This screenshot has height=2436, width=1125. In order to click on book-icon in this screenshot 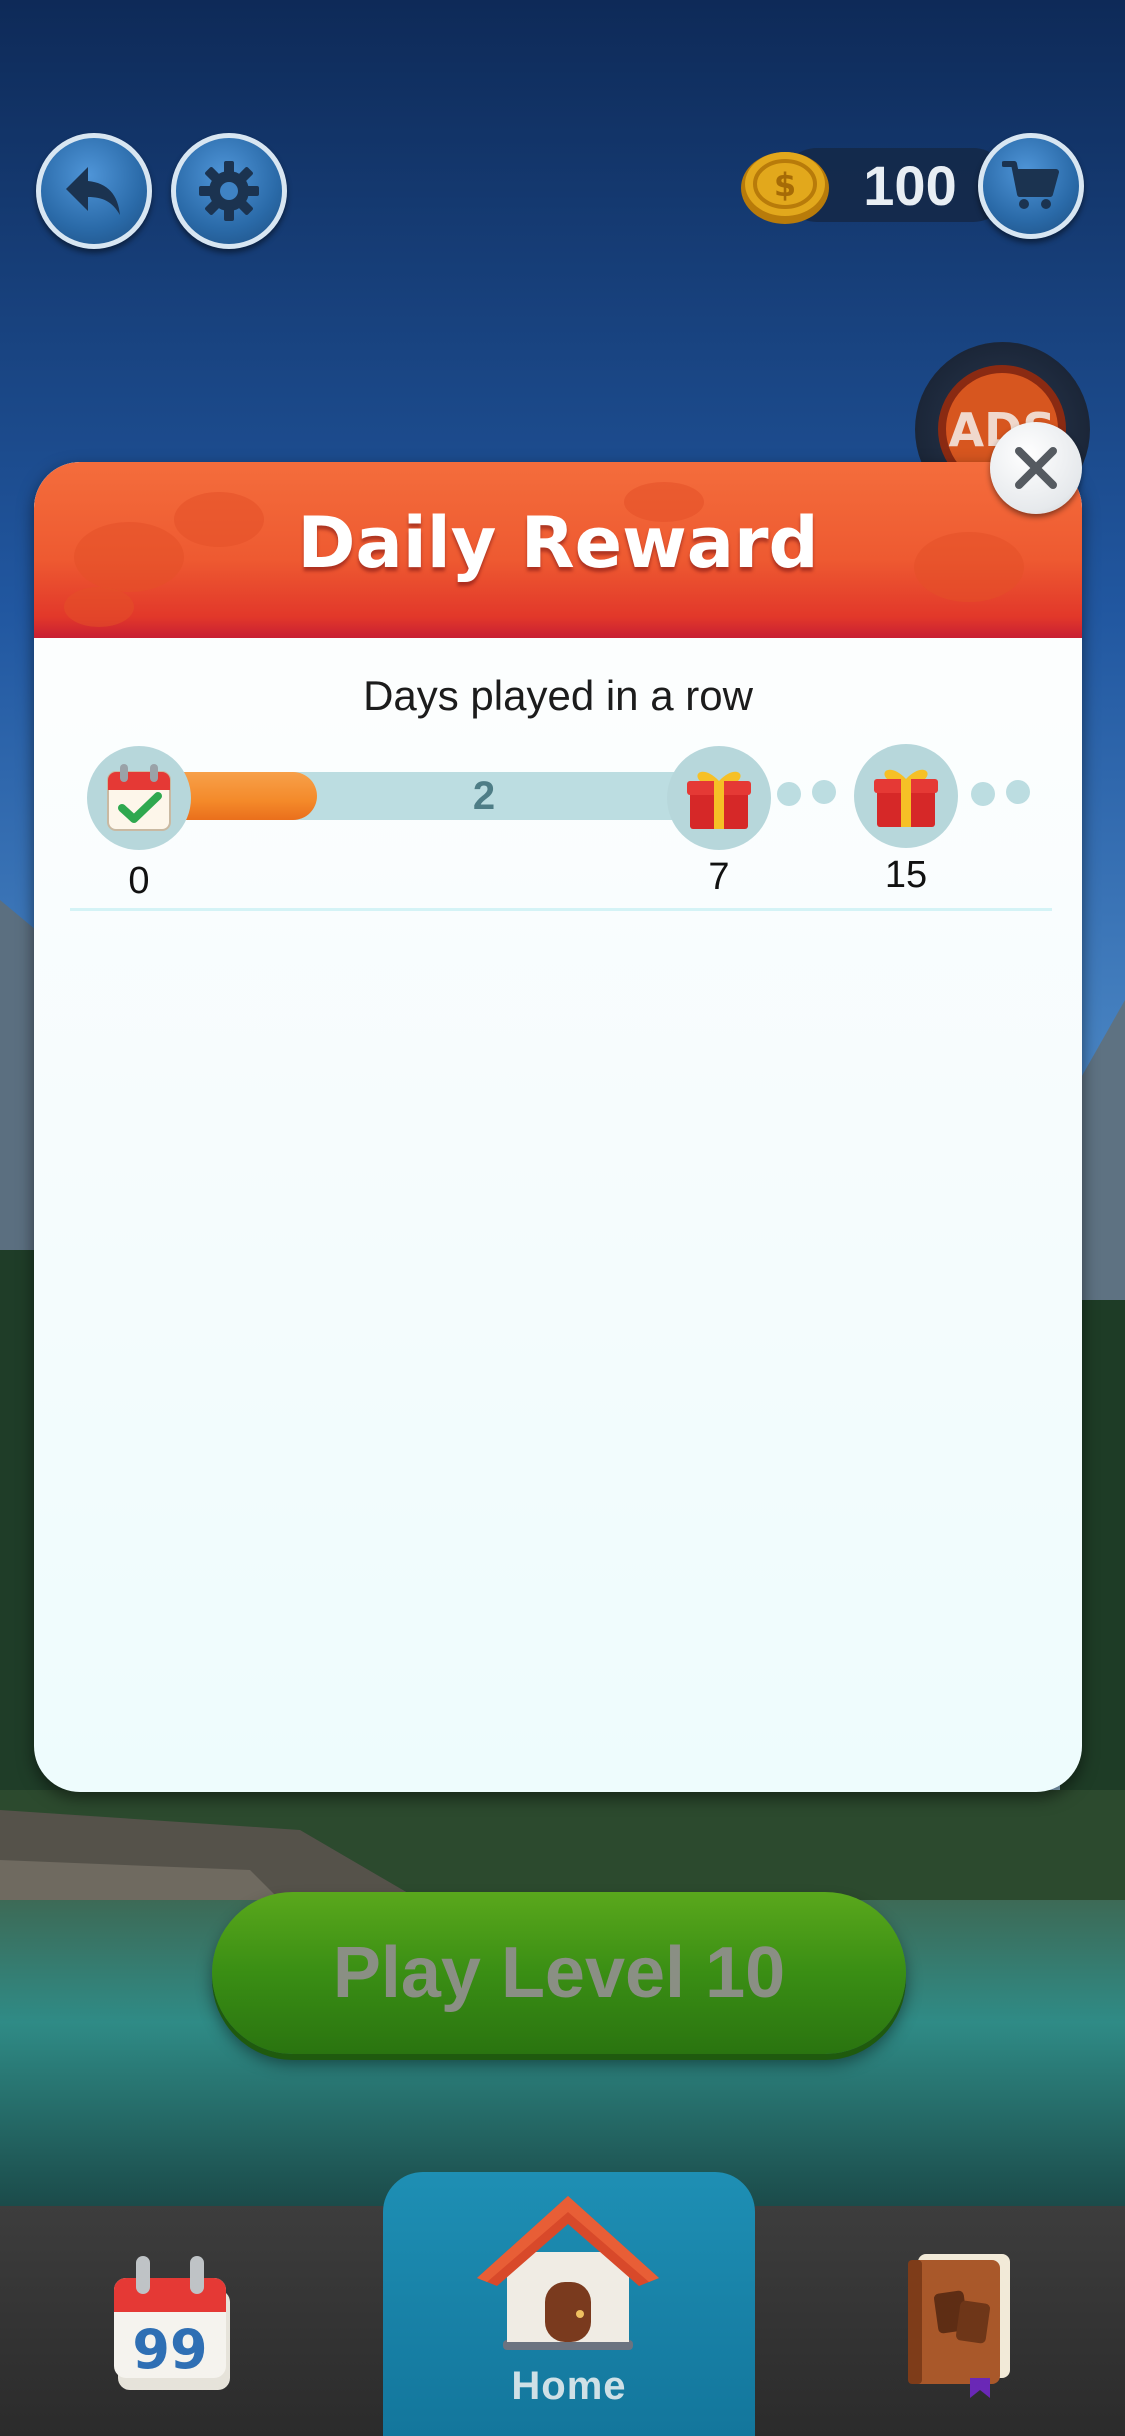, I will do `click(959, 2326)`.